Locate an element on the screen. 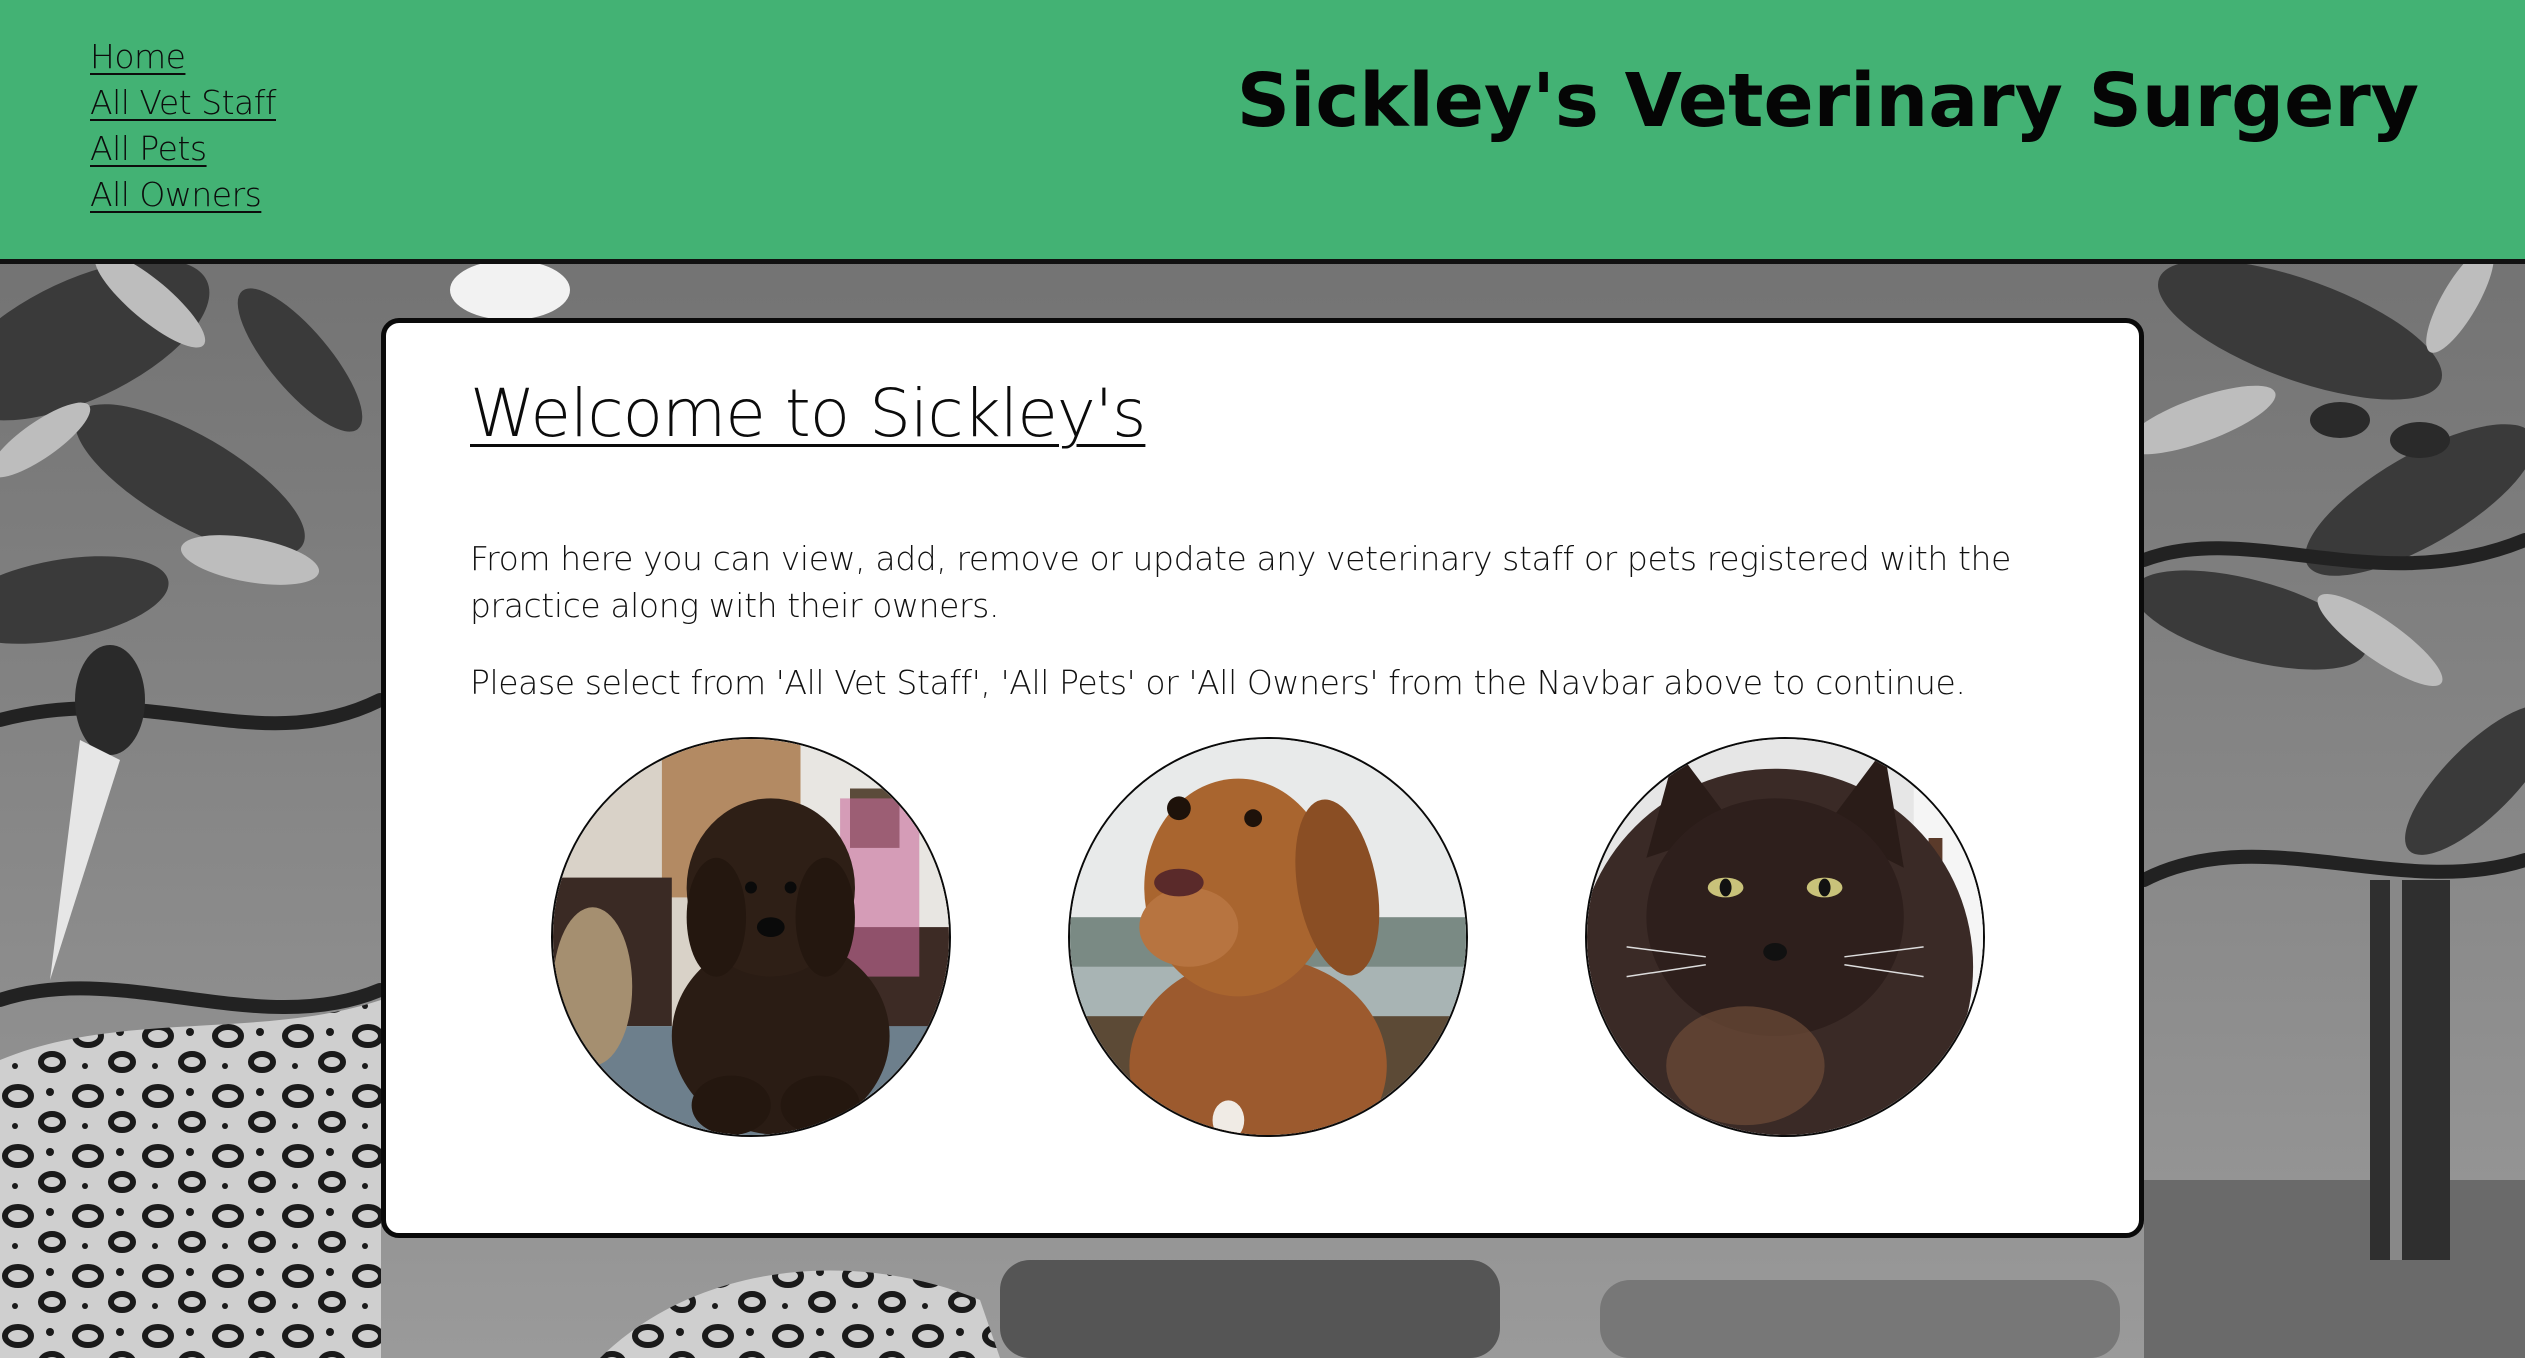  navbar: Home All Vet Staff All Pets All Owners is located at coordinates (183, 126).